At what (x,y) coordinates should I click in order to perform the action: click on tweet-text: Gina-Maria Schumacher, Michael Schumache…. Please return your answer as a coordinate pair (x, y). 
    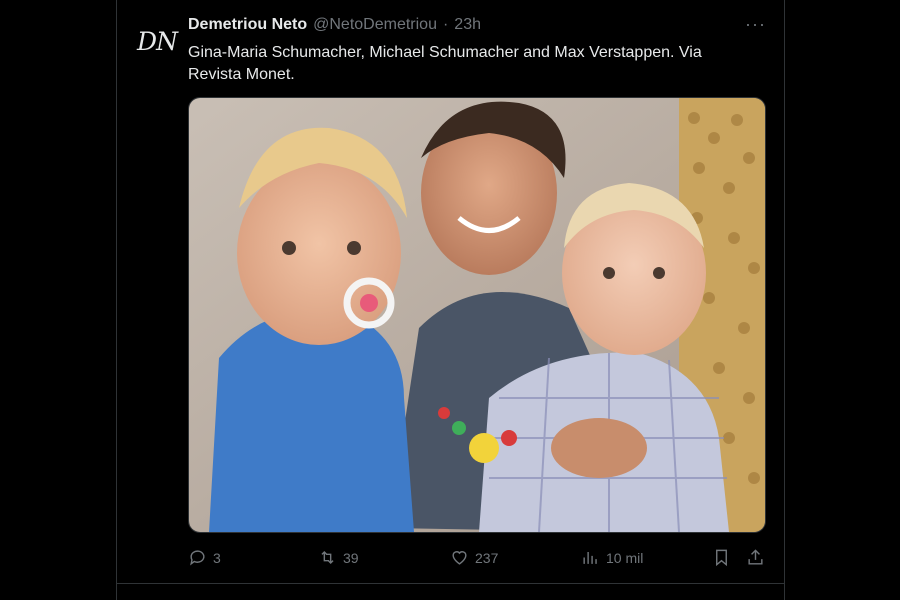
    Looking at the image, I should click on (445, 63).